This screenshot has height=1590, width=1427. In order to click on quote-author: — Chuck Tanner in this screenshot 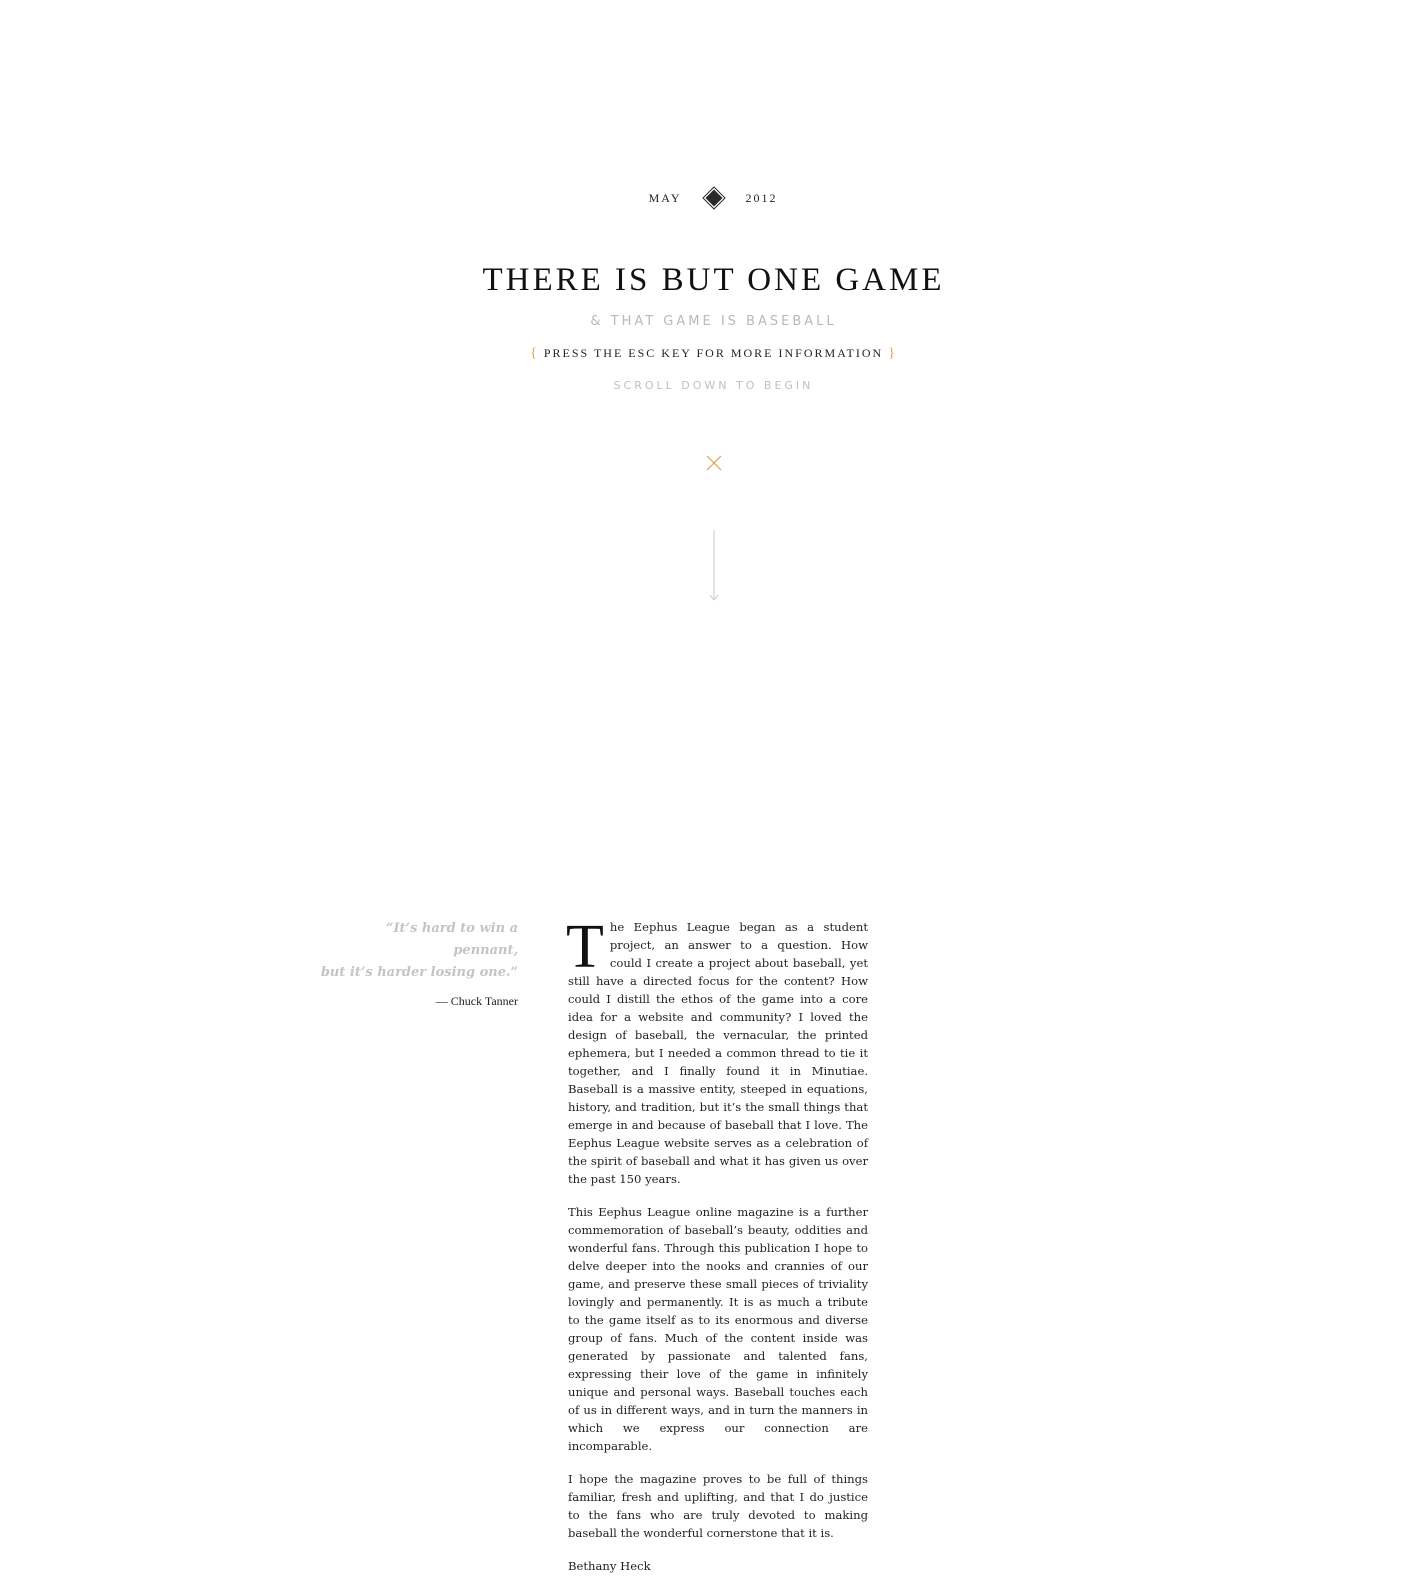, I will do `click(476, 1001)`.